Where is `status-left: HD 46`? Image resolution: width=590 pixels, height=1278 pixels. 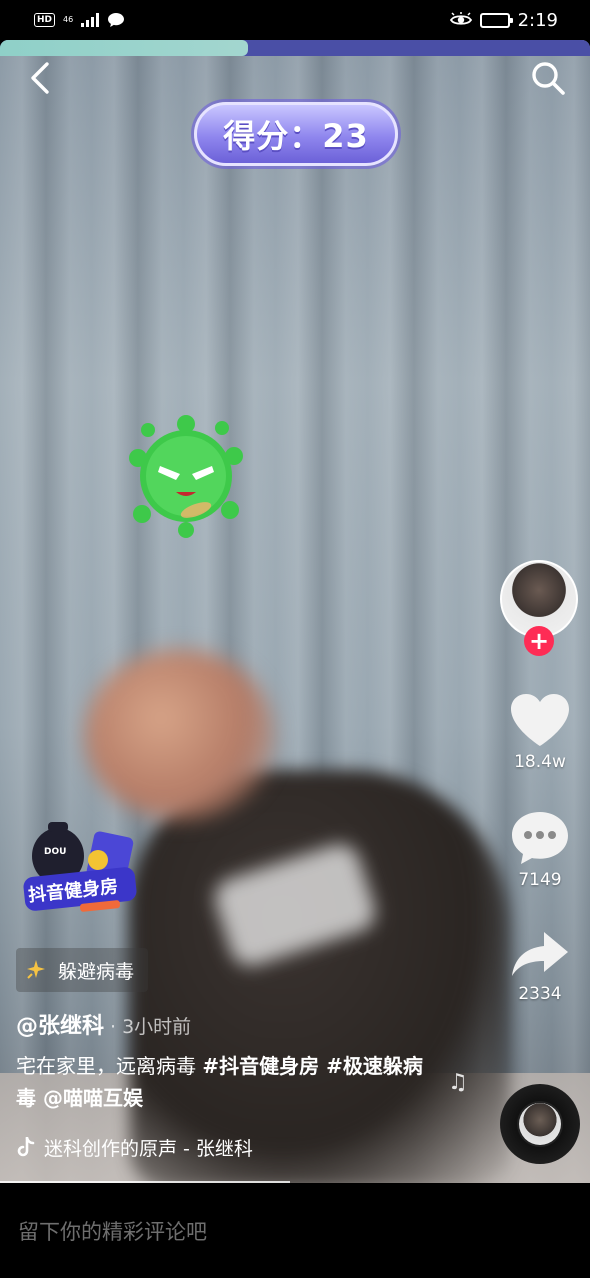 status-left: HD 46 is located at coordinates (79, 20).